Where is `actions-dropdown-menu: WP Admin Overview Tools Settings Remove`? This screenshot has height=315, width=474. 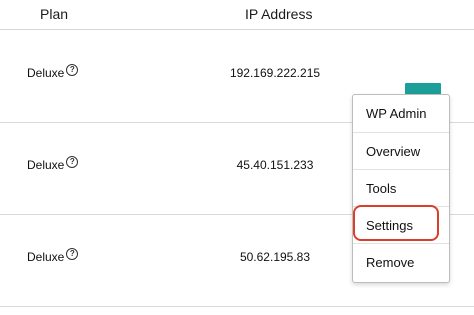 actions-dropdown-menu: WP Admin Overview Tools Settings Remove is located at coordinates (401, 188).